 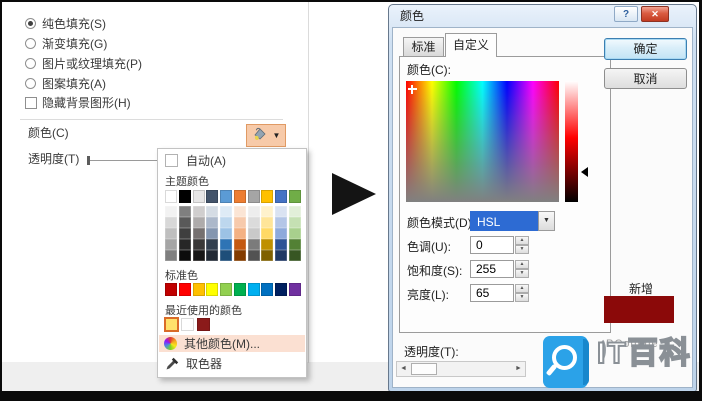 What do you see at coordinates (423, 47) in the screenshot?
I see `tab-standard: 标准` at bounding box center [423, 47].